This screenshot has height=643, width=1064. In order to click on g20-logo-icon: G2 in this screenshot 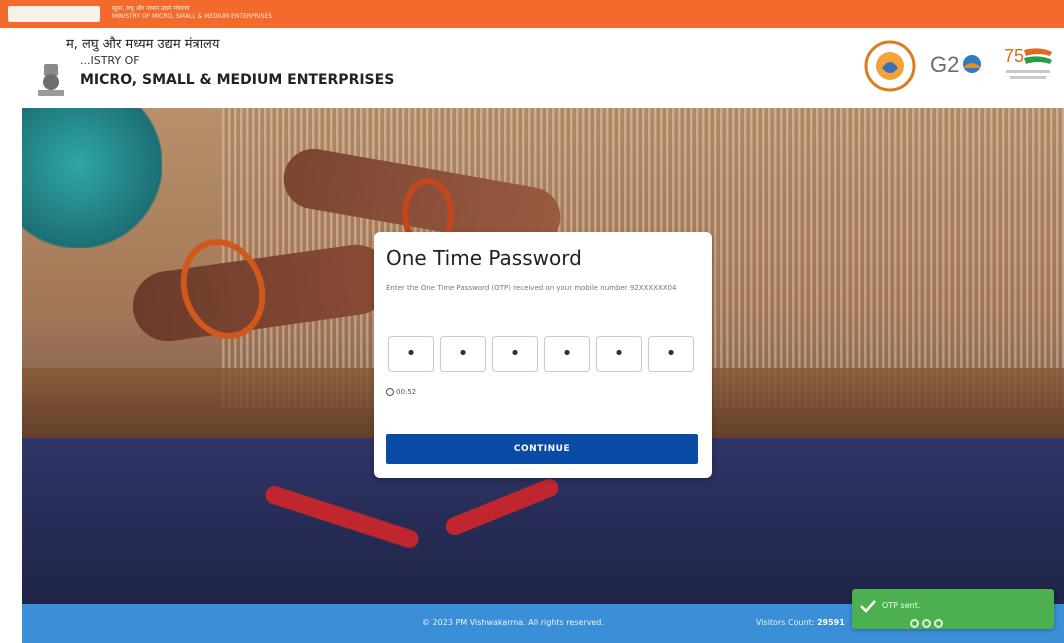, I will do `click(955, 64)`.